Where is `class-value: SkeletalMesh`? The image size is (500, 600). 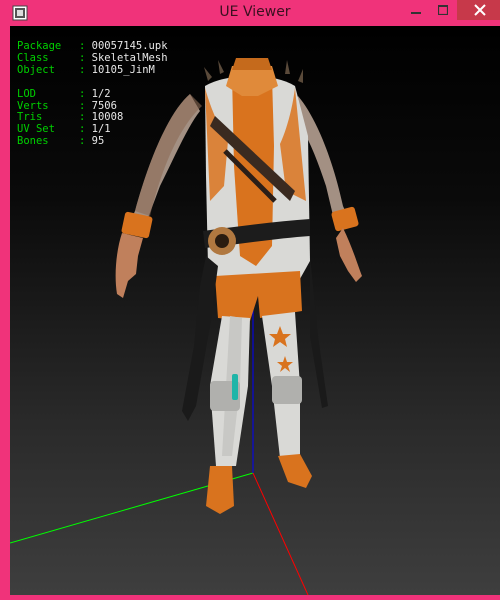
class-value: SkeletalMesh is located at coordinates (129, 57).